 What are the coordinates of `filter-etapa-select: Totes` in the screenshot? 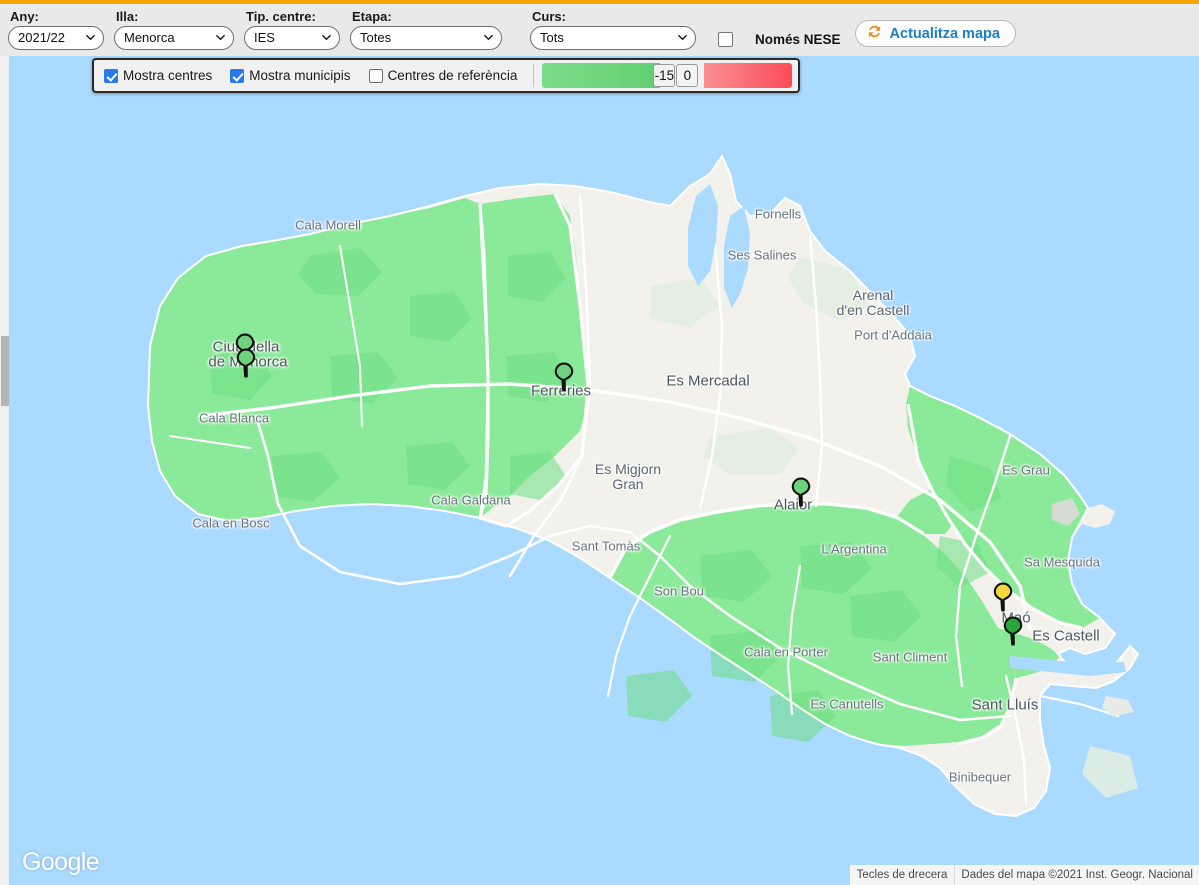 It's located at (426, 38).